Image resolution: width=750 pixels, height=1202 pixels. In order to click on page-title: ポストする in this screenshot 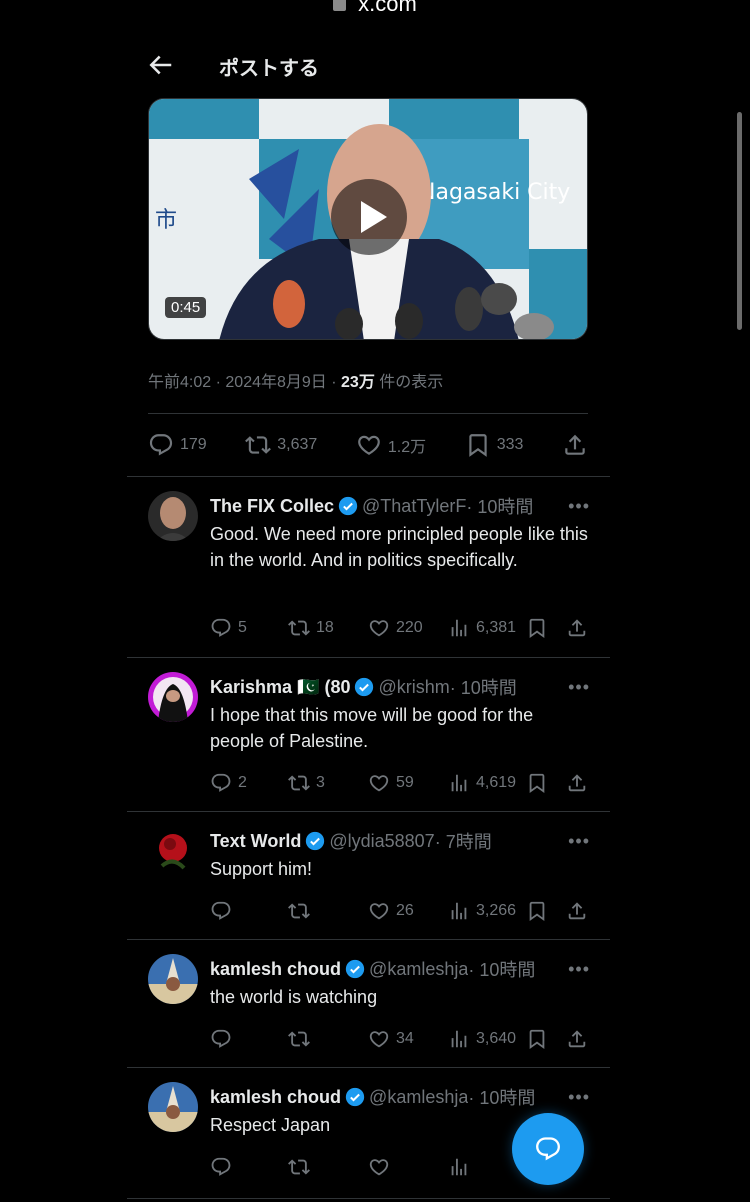, I will do `click(269, 69)`.